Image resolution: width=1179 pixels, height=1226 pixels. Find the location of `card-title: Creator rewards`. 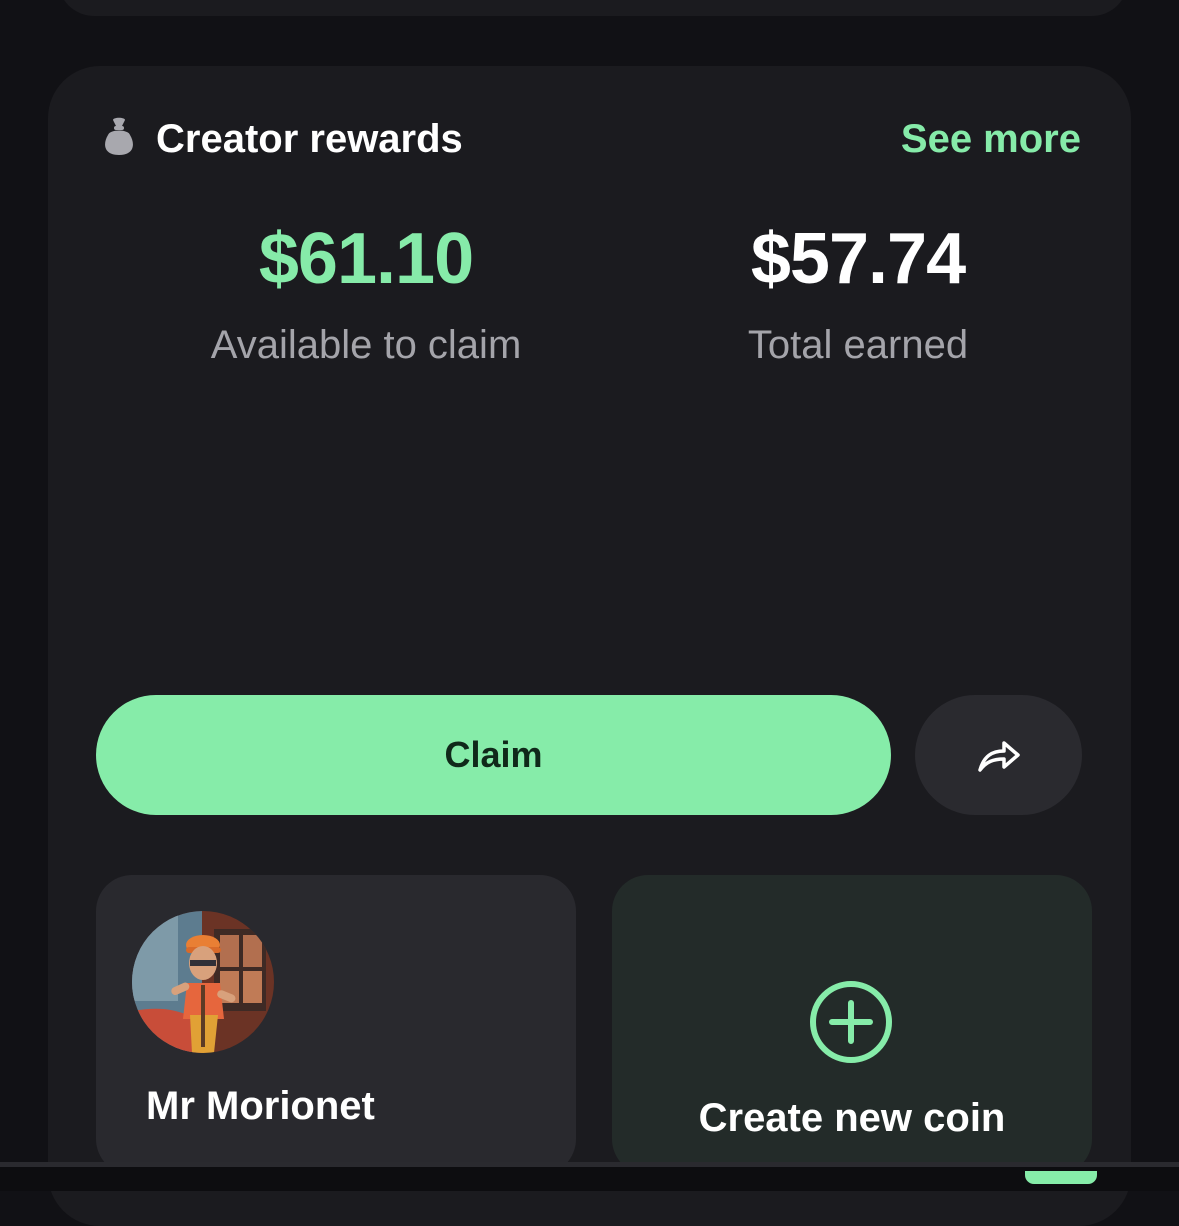

card-title: Creator rewards is located at coordinates (309, 139).